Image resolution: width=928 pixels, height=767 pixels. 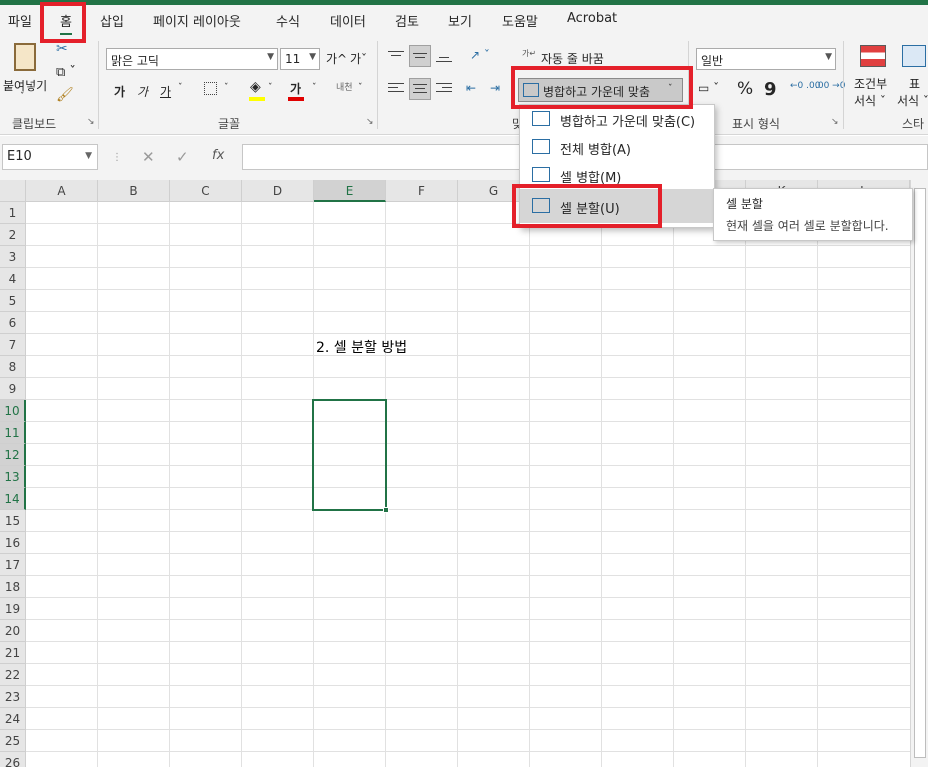 I want to click on row-header: 22, so click(x=13, y=675).